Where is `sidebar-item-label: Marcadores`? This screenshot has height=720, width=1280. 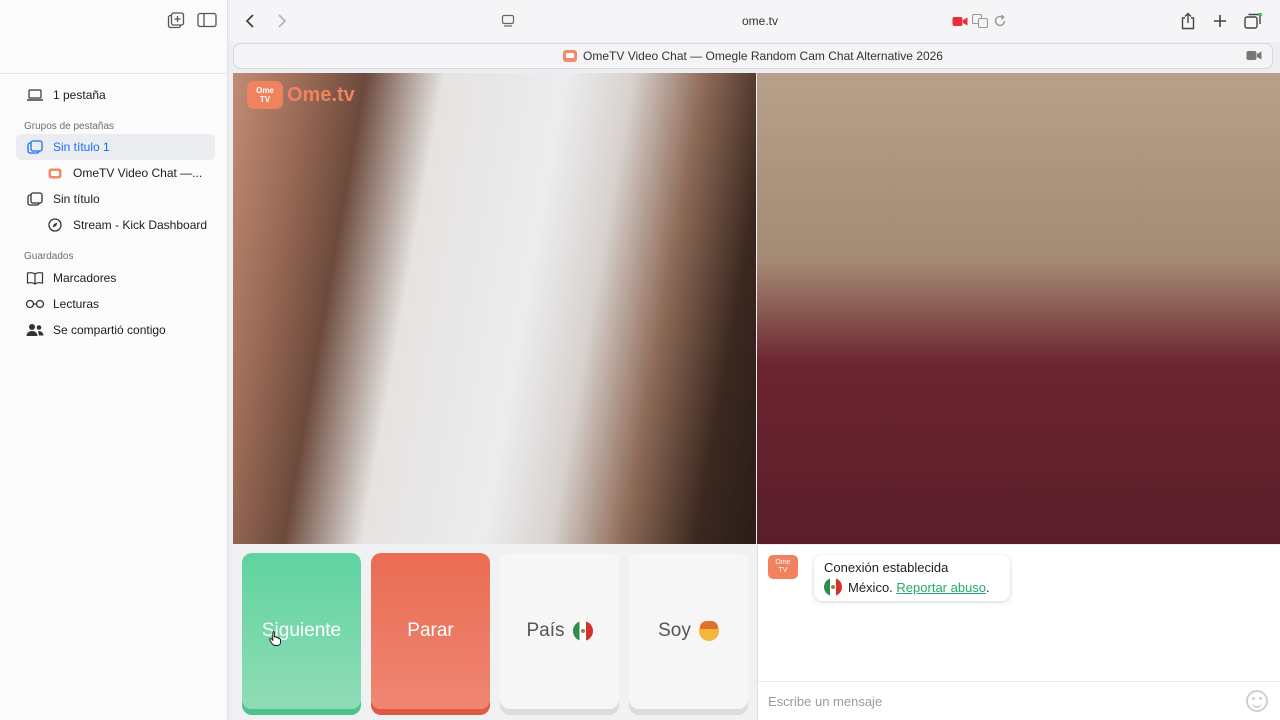 sidebar-item-label: Marcadores is located at coordinates (85, 278).